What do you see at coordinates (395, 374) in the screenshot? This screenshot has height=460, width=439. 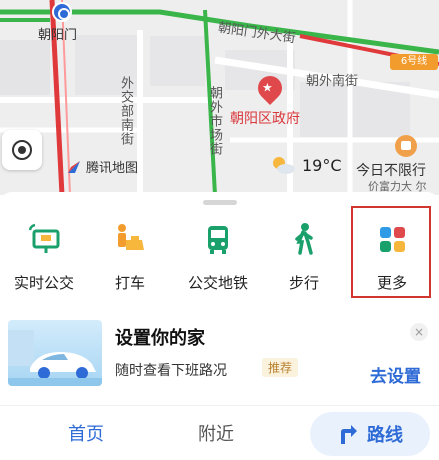 I see `go-setup-button: 去设置` at bounding box center [395, 374].